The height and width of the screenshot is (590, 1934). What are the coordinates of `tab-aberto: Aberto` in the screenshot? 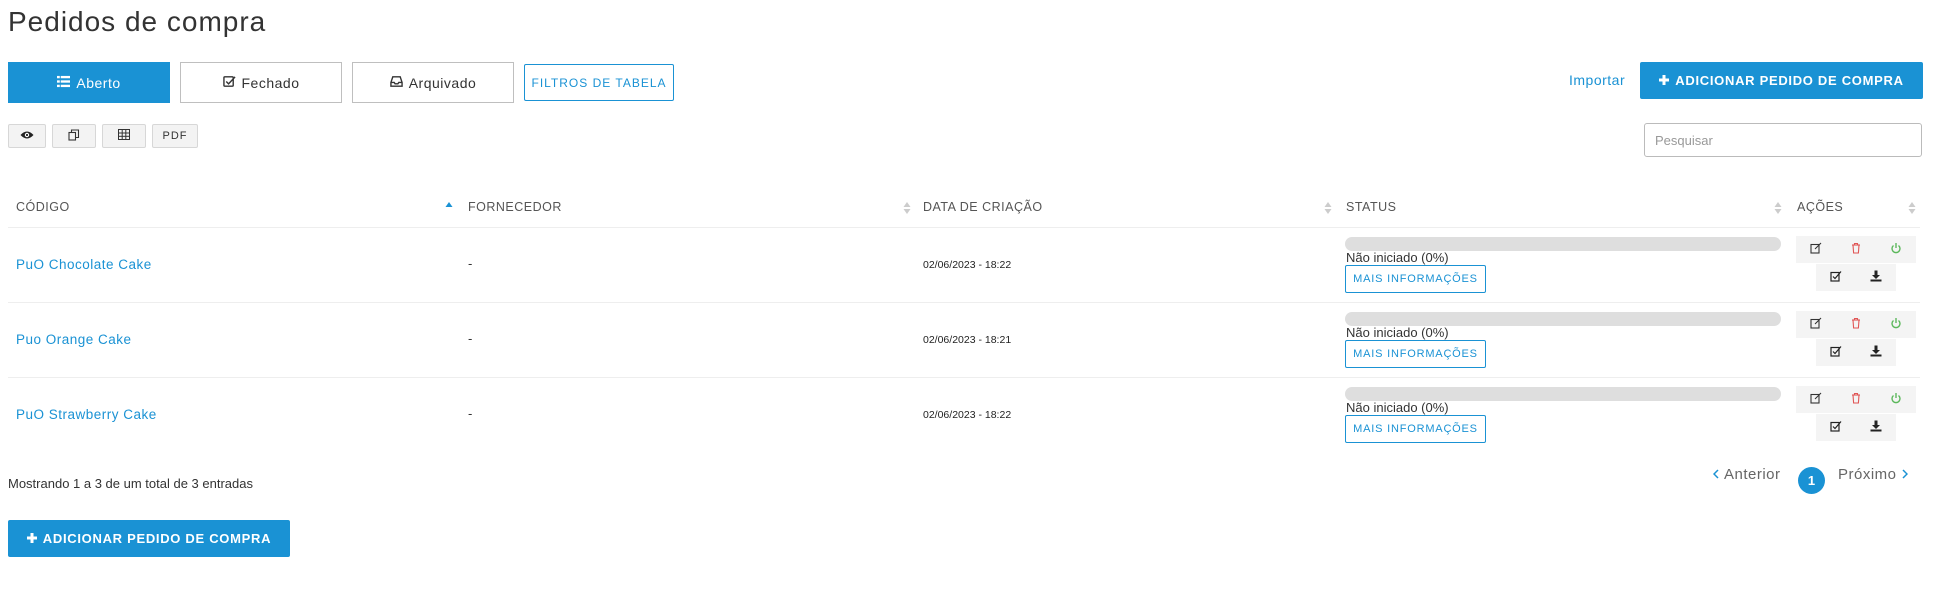 It's located at (89, 82).